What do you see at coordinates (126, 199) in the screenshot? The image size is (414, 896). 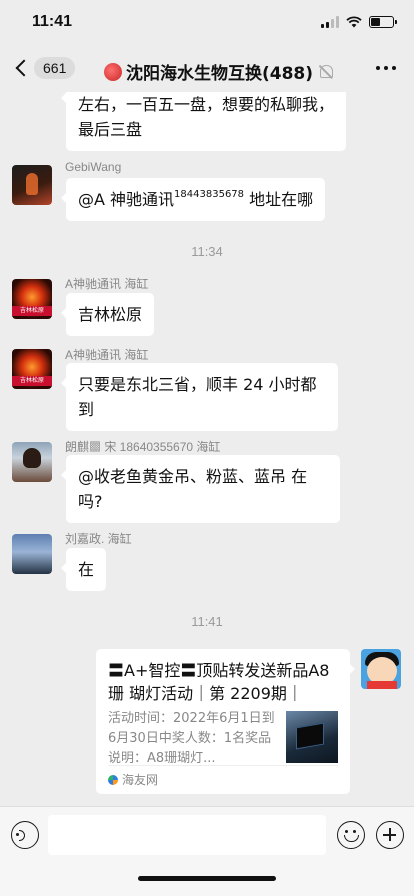 I see `message-text: @A 神驰通讯` at bounding box center [126, 199].